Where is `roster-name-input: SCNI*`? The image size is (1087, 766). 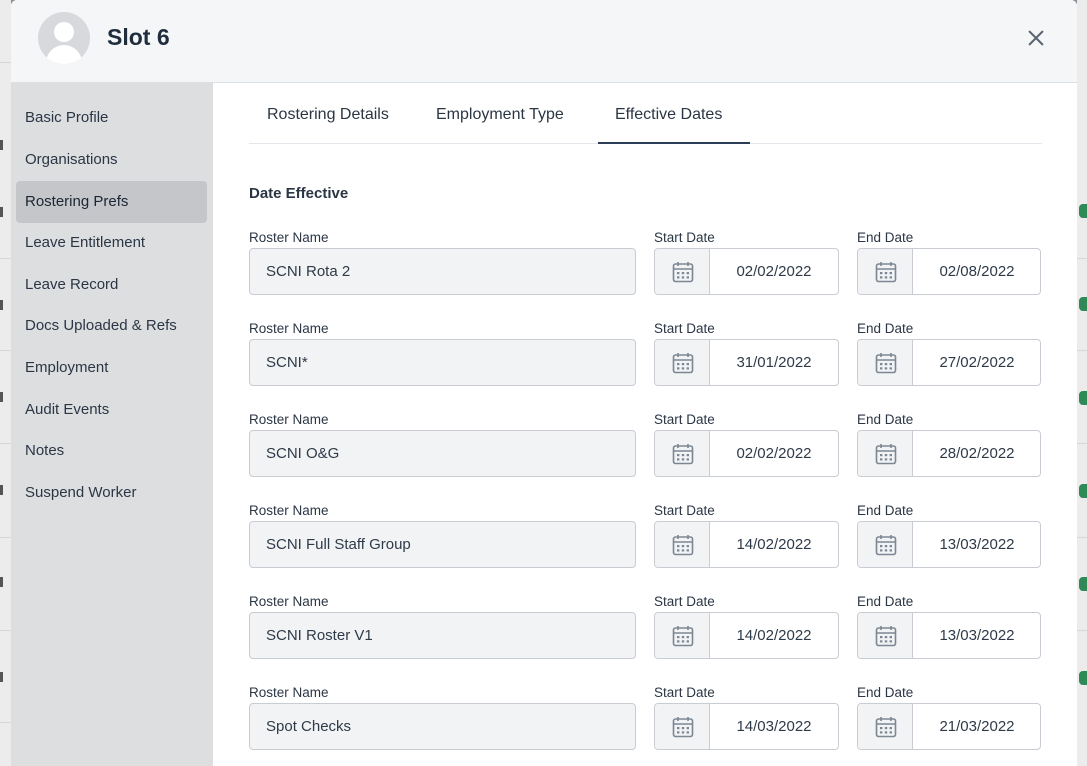 roster-name-input: SCNI* is located at coordinates (442, 362).